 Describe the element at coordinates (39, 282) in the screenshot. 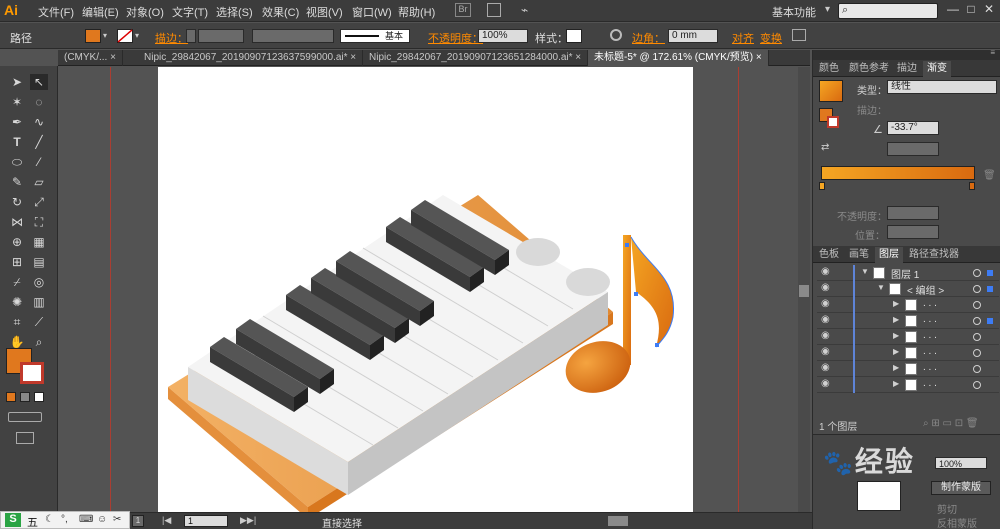

I see `blend-tool-icon: ◎` at that location.